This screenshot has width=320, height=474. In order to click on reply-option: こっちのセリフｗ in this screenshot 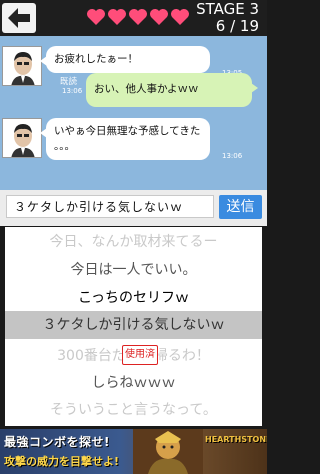, I will do `click(133, 298)`.